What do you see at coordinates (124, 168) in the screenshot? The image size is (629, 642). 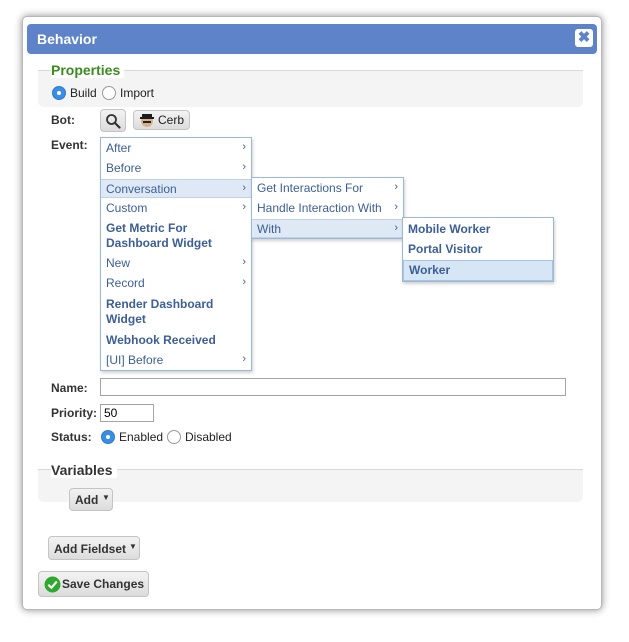 I see `menu-item-label: Before` at bounding box center [124, 168].